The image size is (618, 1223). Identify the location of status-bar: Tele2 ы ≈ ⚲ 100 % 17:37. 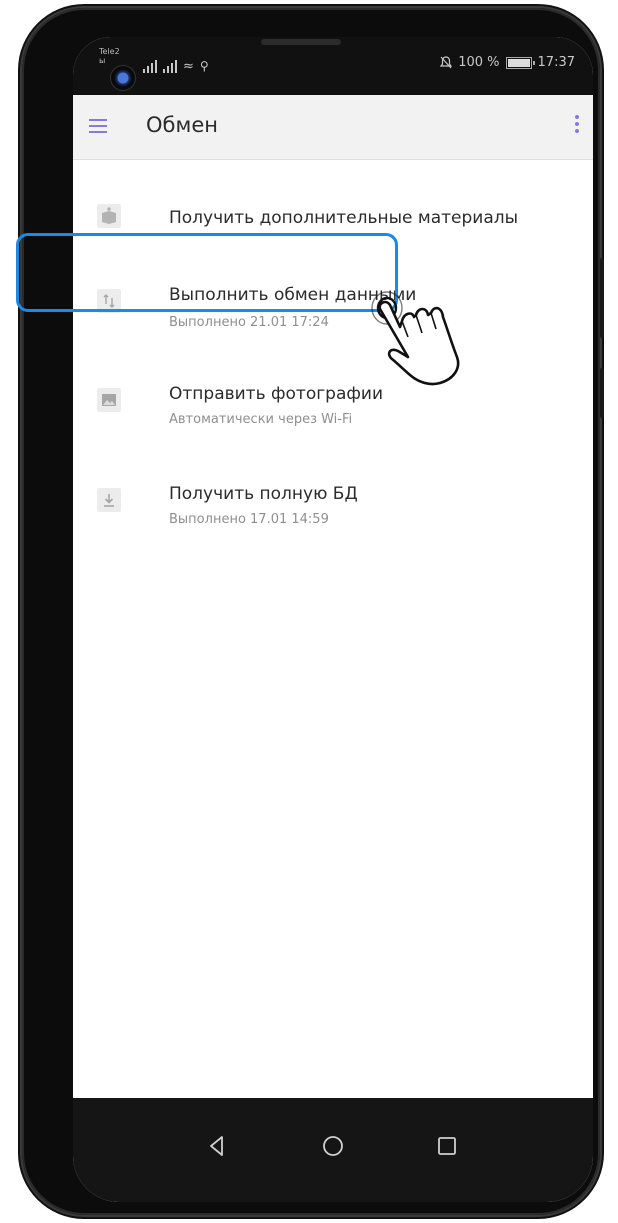
(333, 66).